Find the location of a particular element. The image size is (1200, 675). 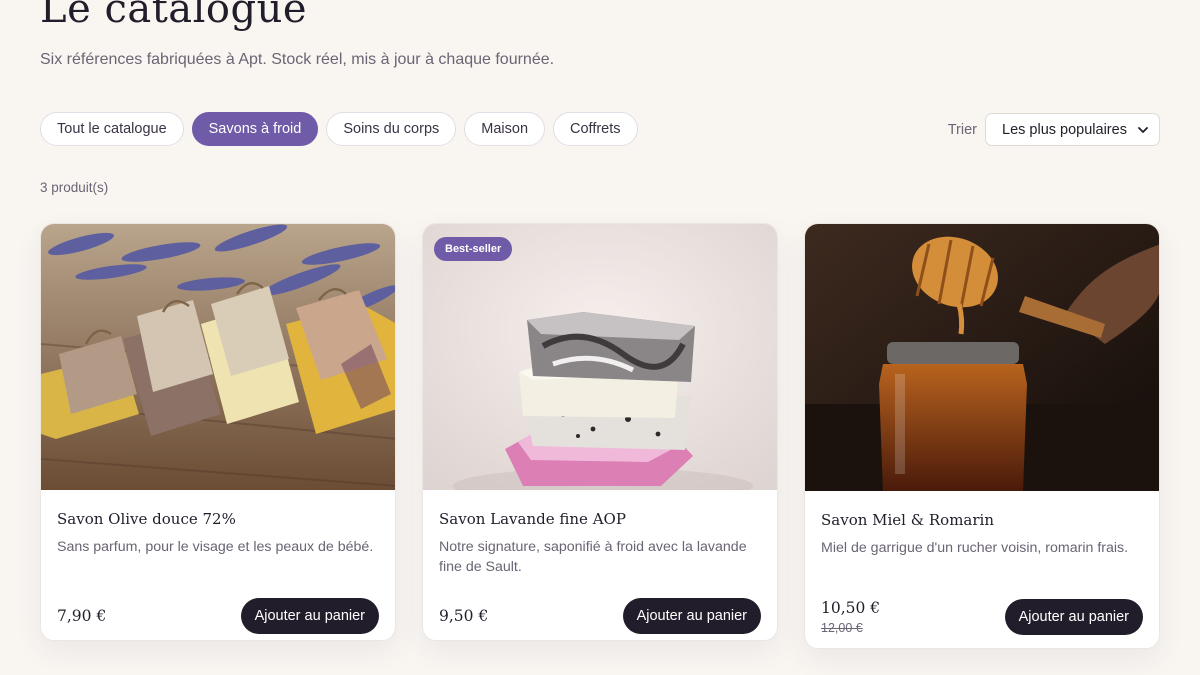

product-price: 9,50 € is located at coordinates (464, 616).